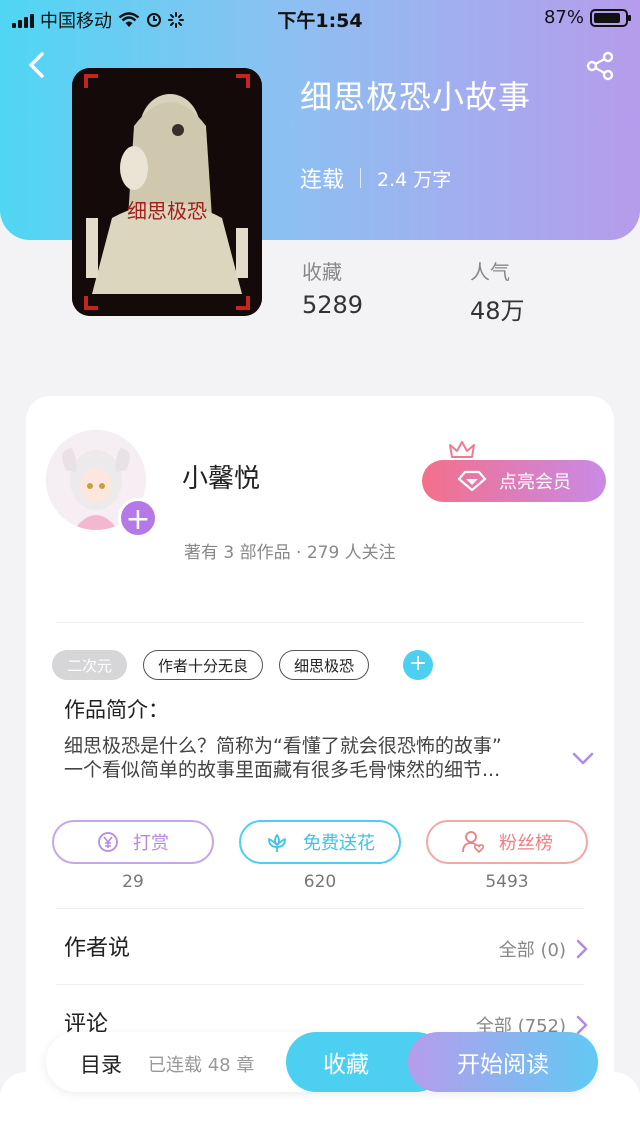 This screenshot has height=1139, width=640. What do you see at coordinates (108, 842) in the screenshot?
I see `yen-icon` at bounding box center [108, 842].